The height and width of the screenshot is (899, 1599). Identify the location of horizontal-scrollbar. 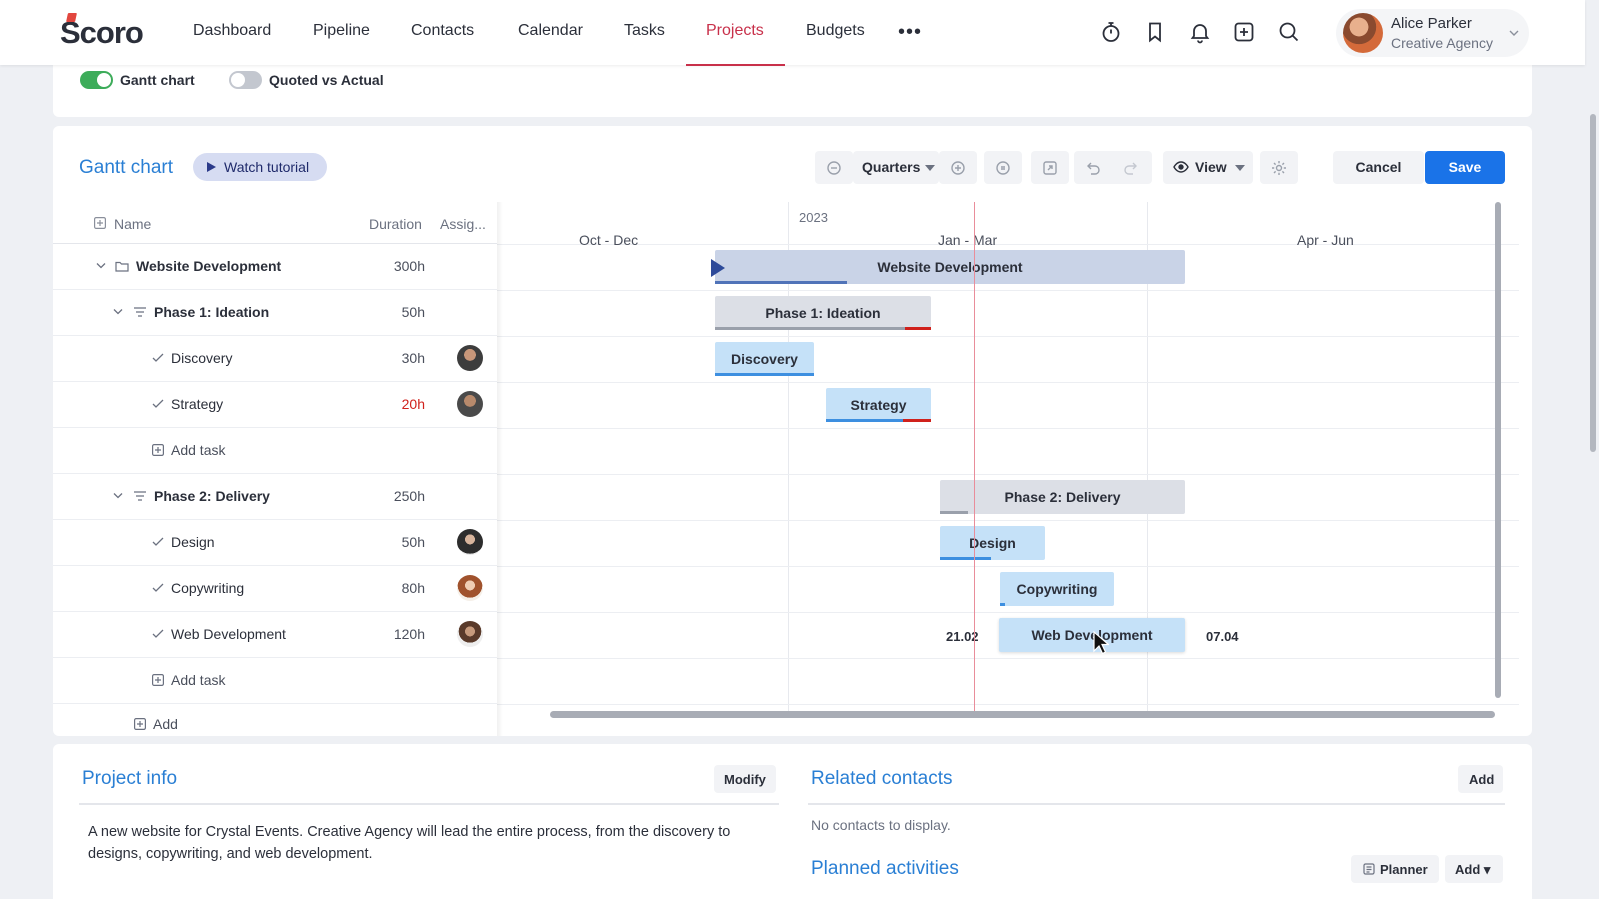
(1022, 714).